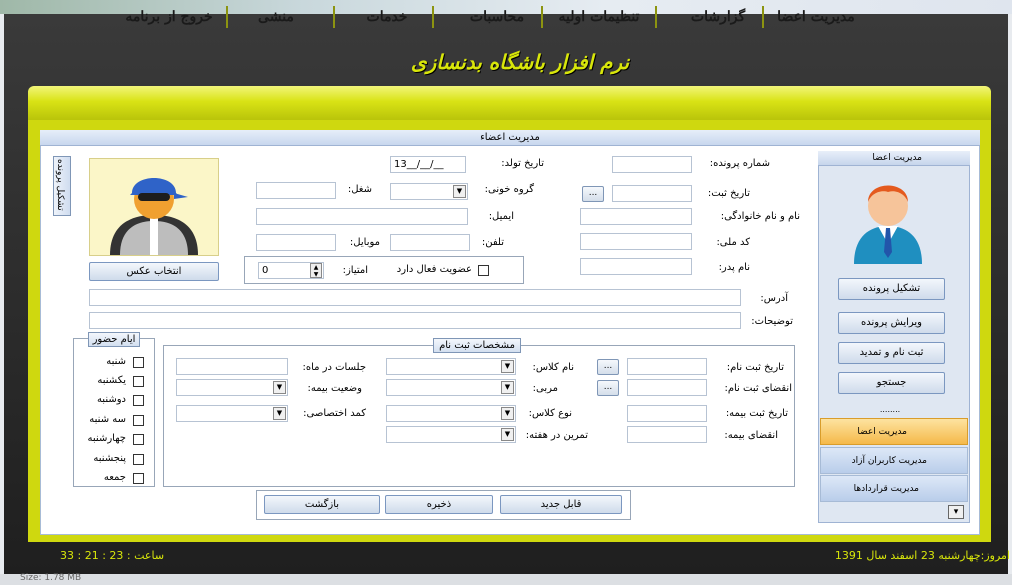 This screenshot has height=585, width=1012. Describe the element at coordinates (451, 413) in the screenshot. I see `class-type-select: ▼` at that location.